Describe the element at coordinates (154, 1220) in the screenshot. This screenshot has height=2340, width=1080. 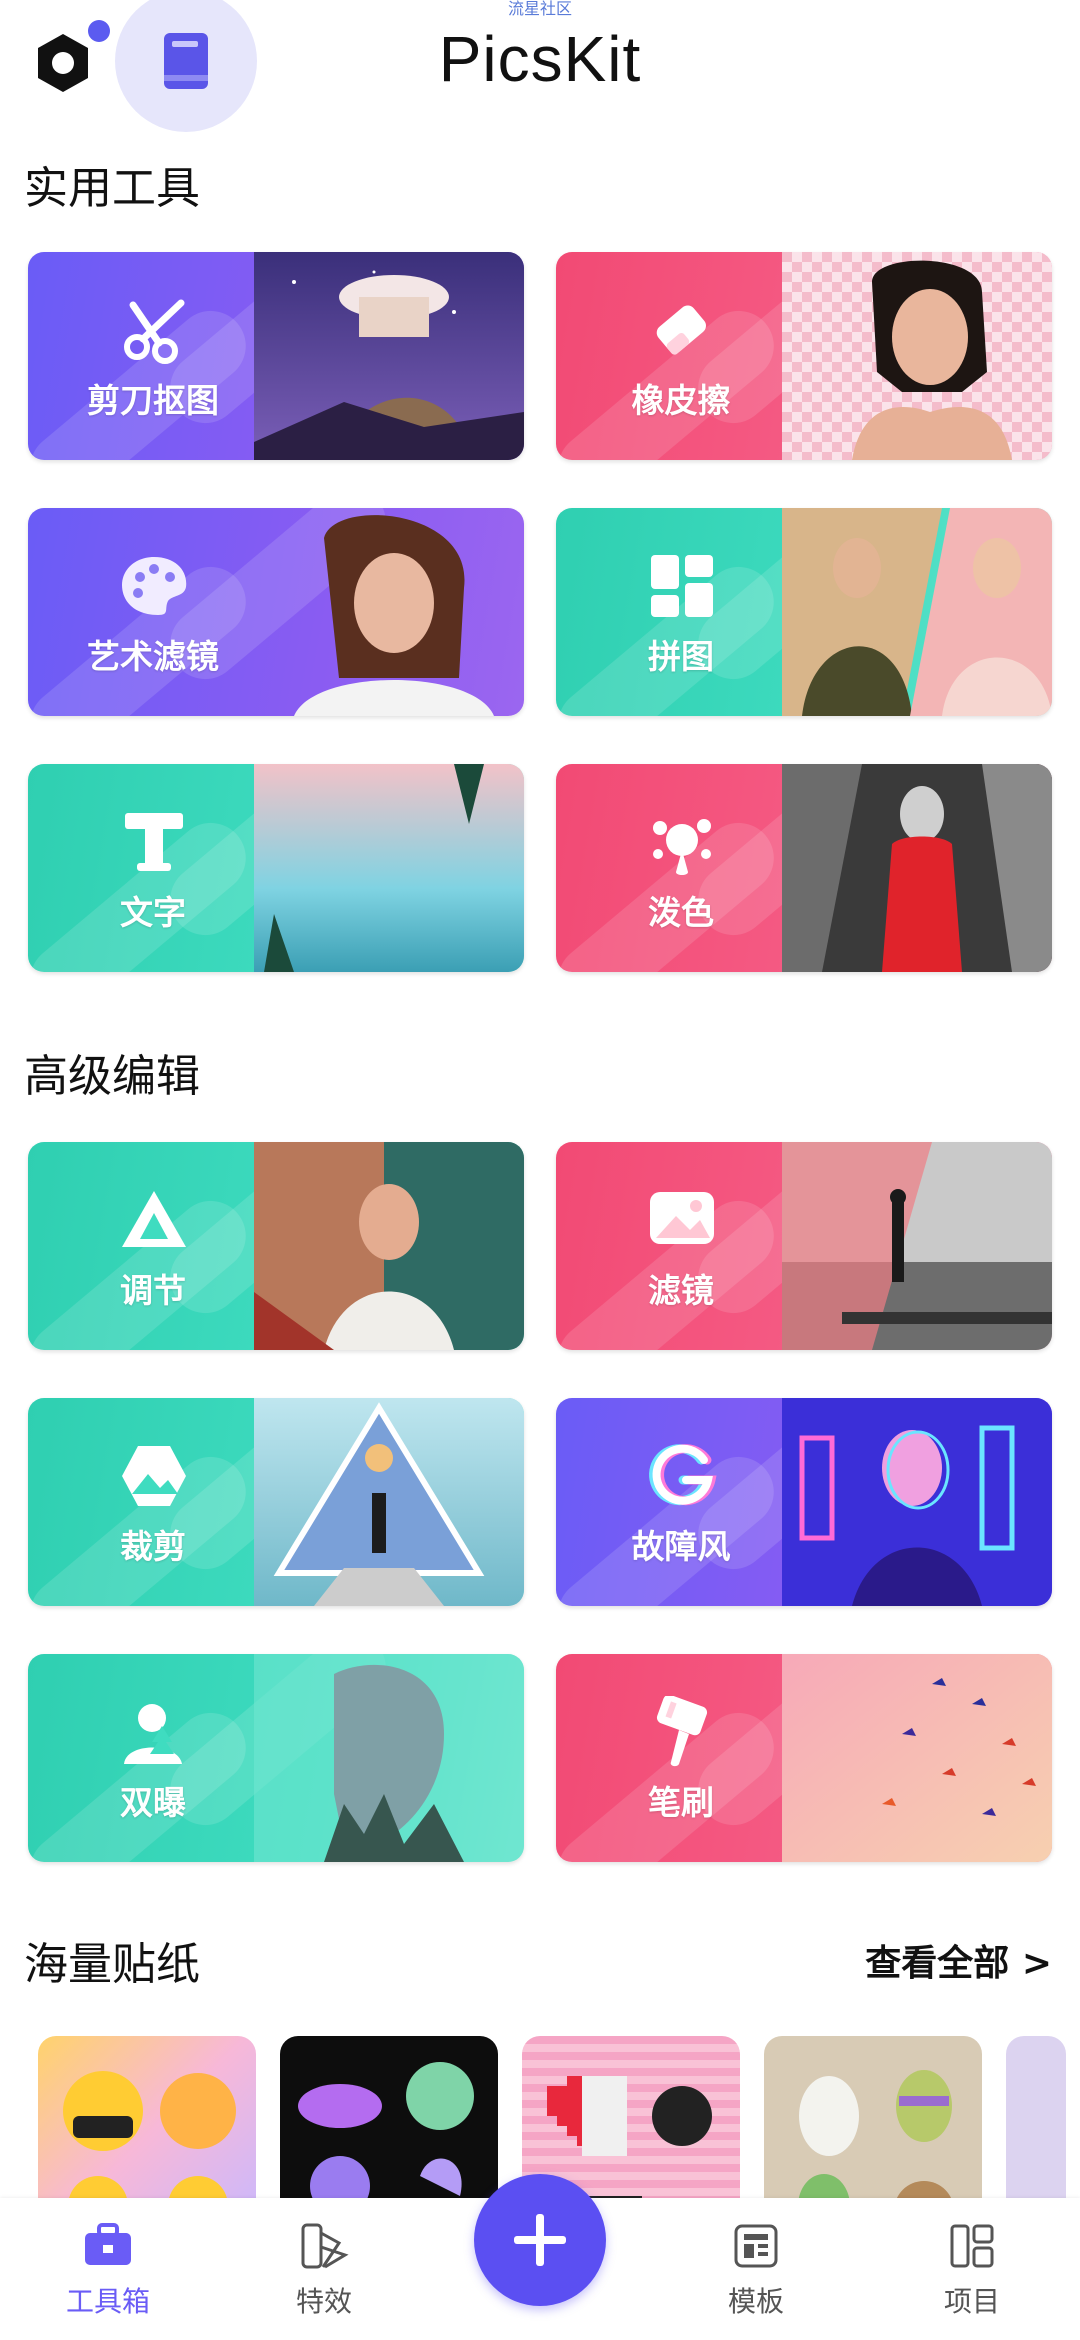
I see `adjust-icon` at that location.